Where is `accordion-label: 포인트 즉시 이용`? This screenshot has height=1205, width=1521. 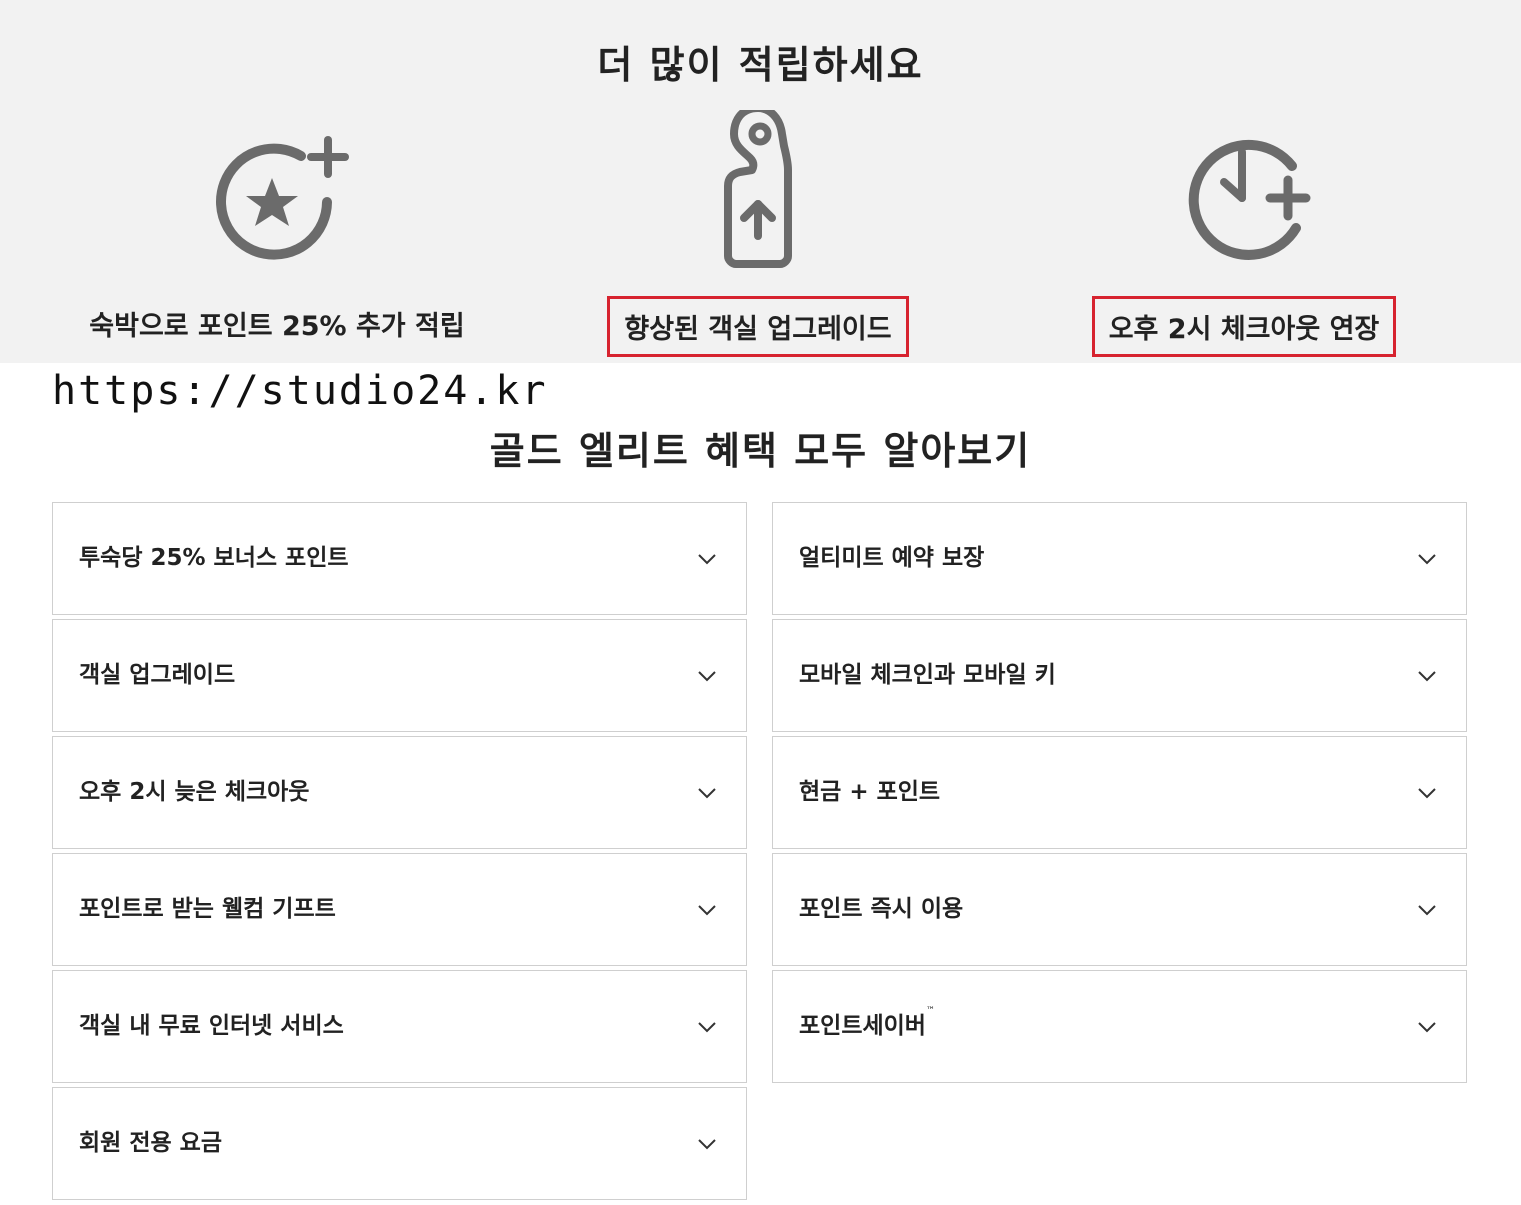 accordion-label: 포인트 즉시 이용 is located at coordinates (881, 908).